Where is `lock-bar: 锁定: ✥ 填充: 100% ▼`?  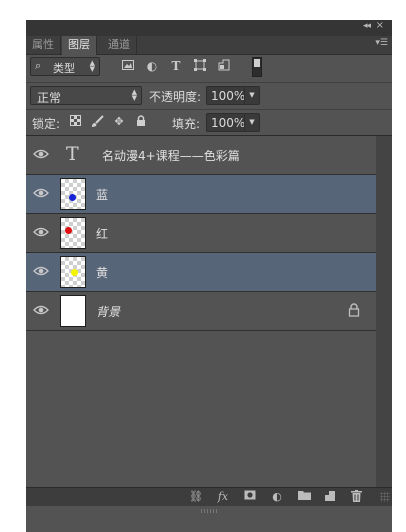 lock-bar: 锁定: ✥ 填充: 100% ▼ is located at coordinates (209, 123).